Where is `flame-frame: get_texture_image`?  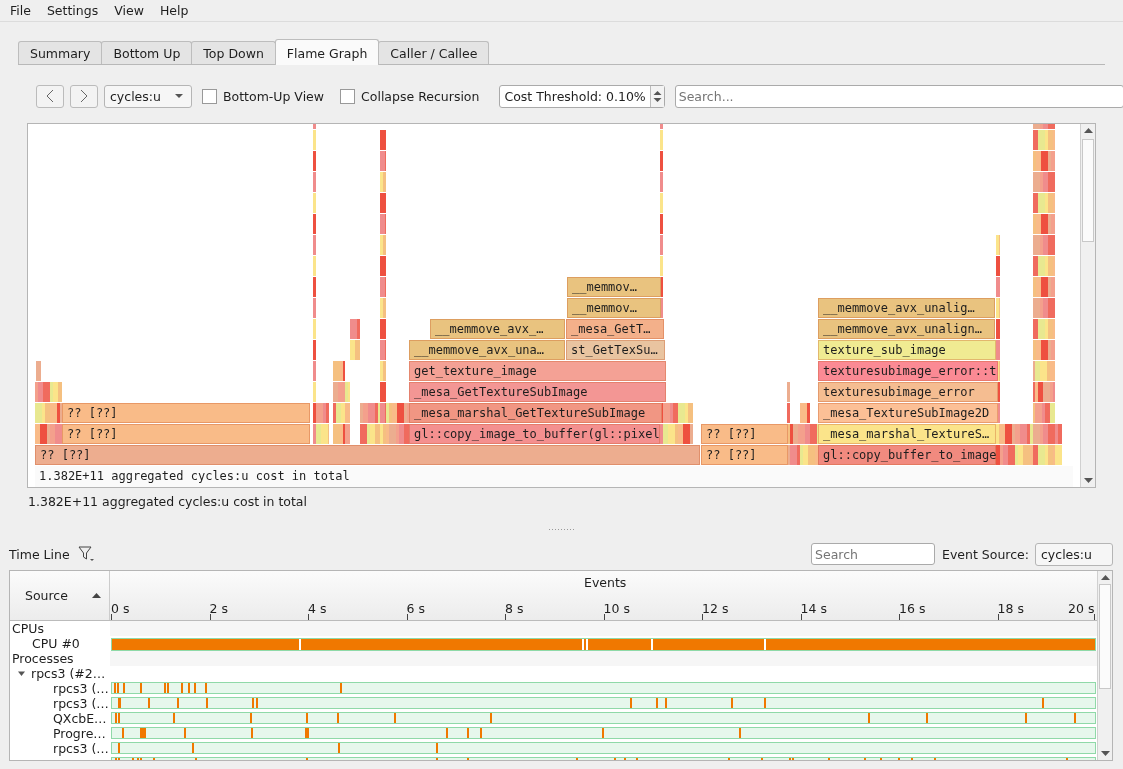 flame-frame: get_texture_image is located at coordinates (537, 371).